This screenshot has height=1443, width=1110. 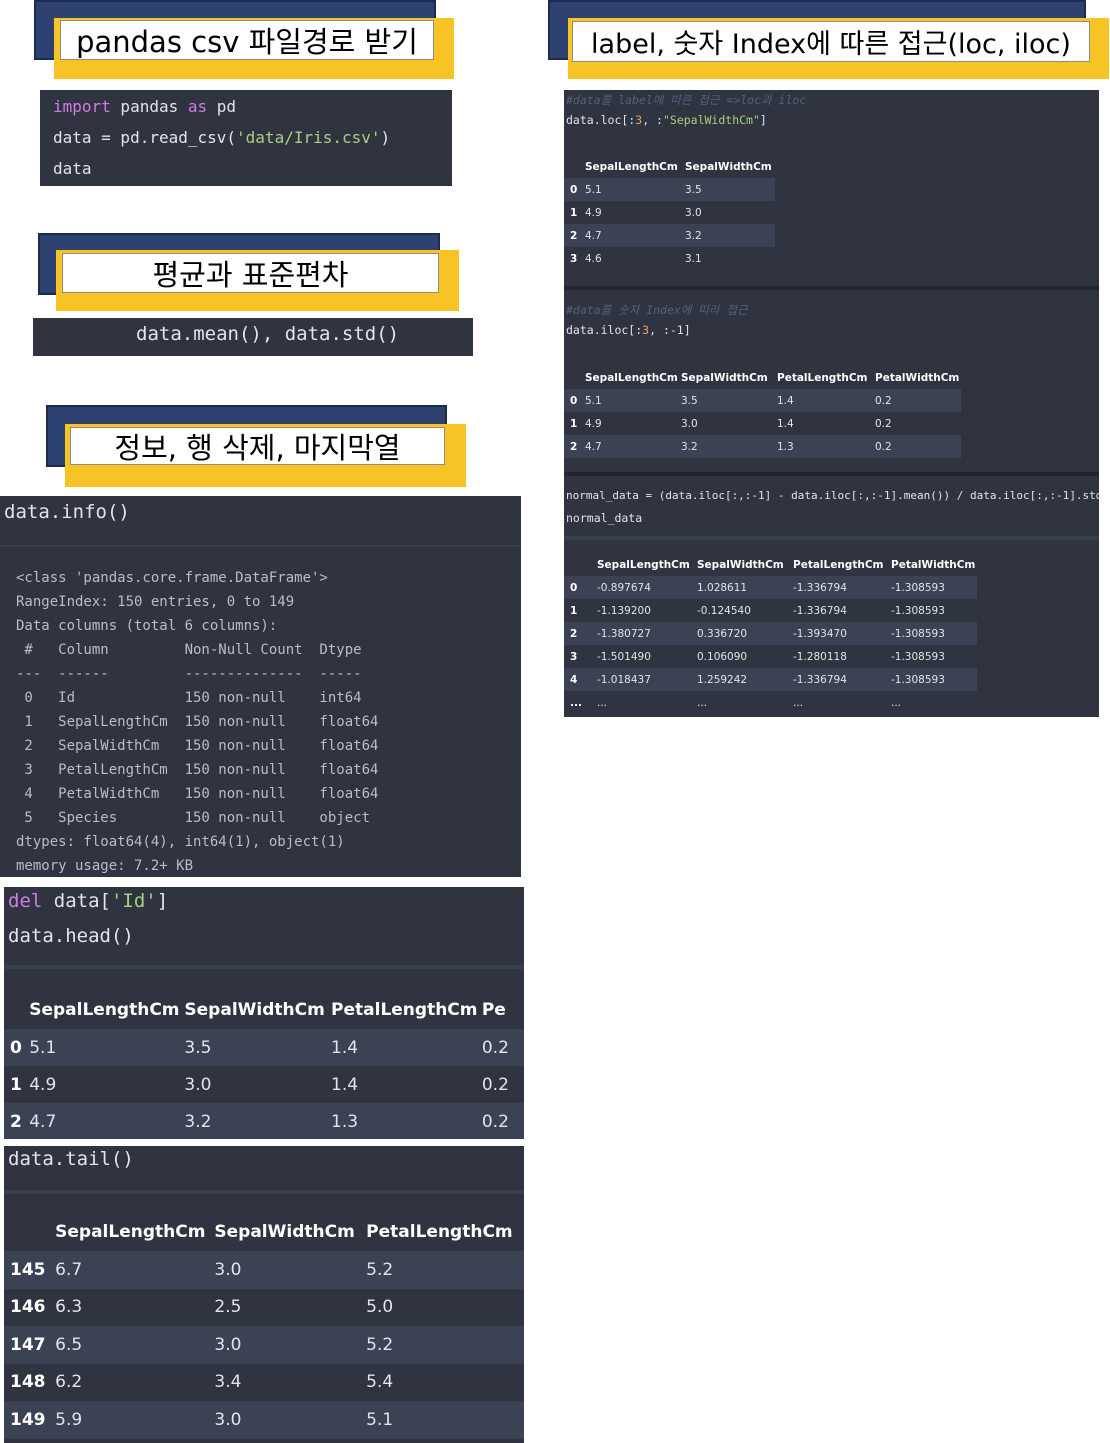 I want to click on code-line: data = pd.read_csv('data/Iris.csv'), so click(x=221, y=137).